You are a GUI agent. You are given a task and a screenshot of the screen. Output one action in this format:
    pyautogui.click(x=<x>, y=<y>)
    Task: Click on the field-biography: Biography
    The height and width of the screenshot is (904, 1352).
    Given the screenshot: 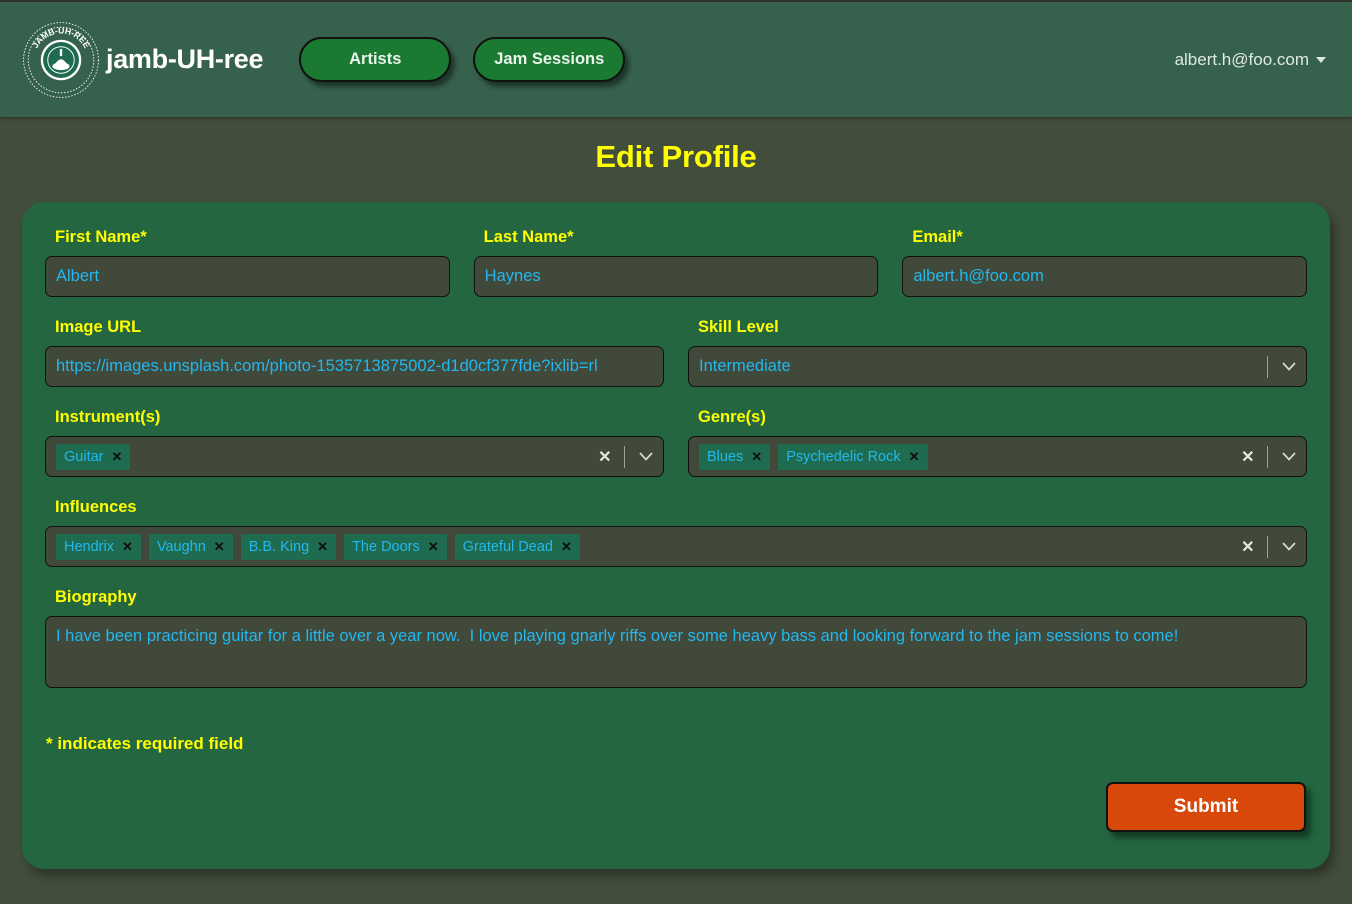 What is the action you would take?
    pyautogui.click(x=676, y=640)
    